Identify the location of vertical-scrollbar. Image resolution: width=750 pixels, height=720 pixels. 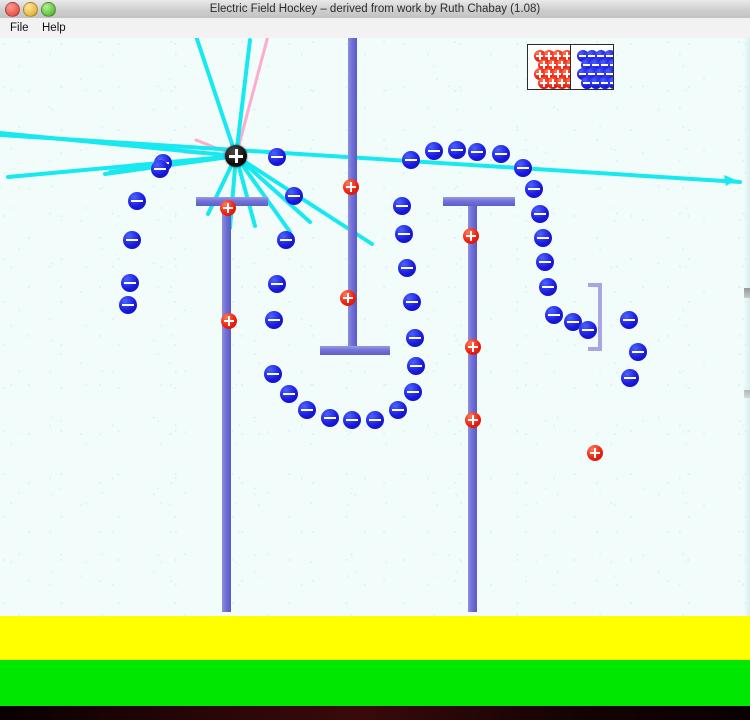
(747, 327).